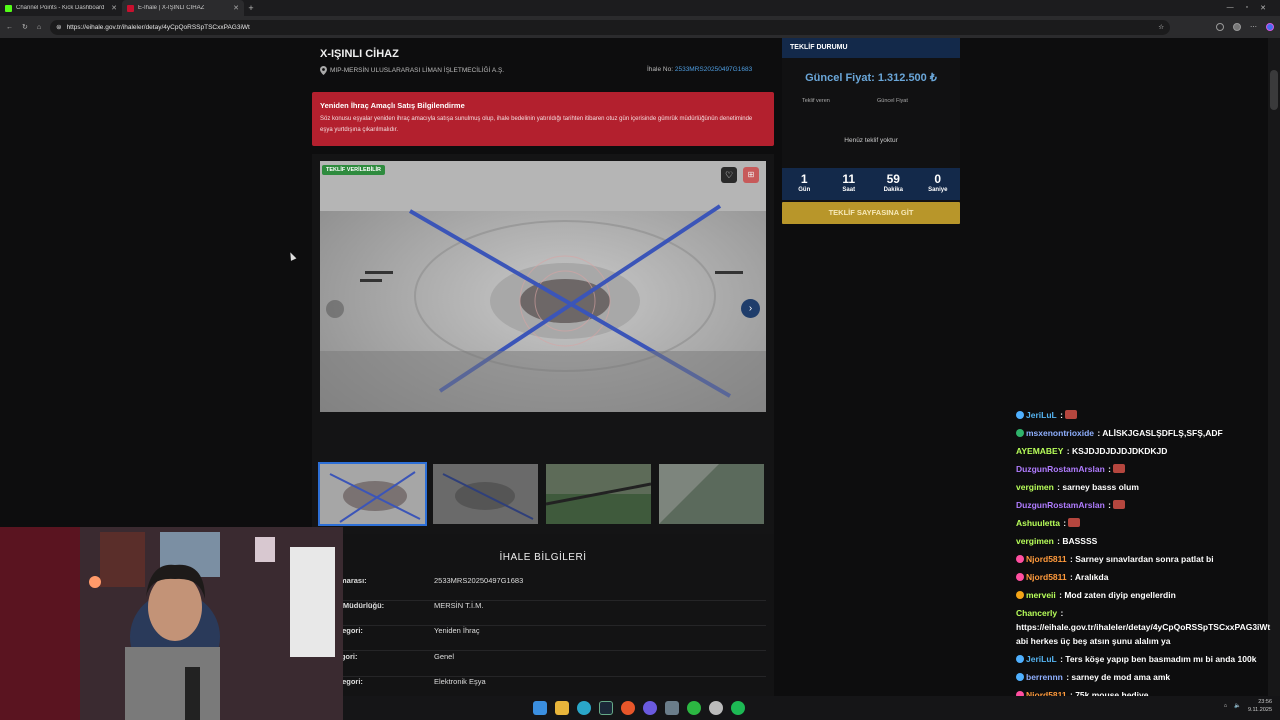 This screenshot has height=720, width=1280. I want to click on info-value: Yeniden İhraç, so click(457, 630).